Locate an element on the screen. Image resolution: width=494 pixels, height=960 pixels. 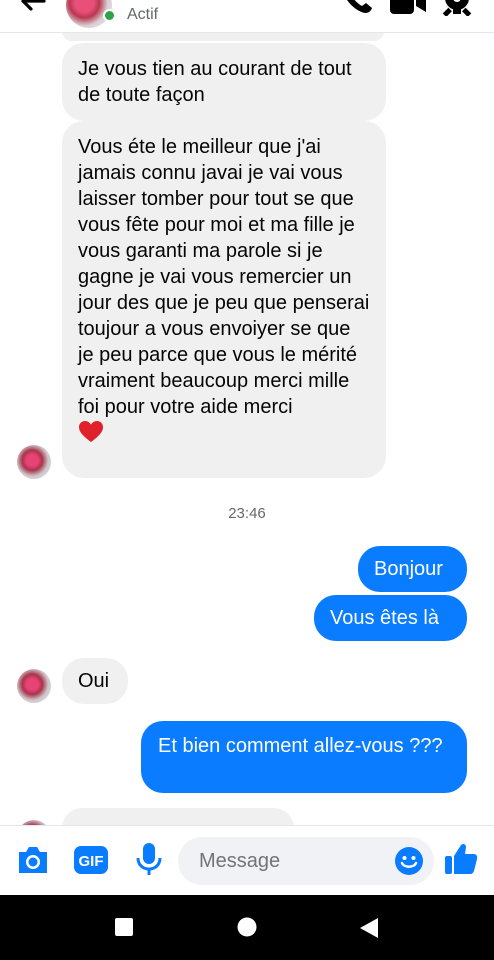
svg-text: GIF is located at coordinates (91, 861).